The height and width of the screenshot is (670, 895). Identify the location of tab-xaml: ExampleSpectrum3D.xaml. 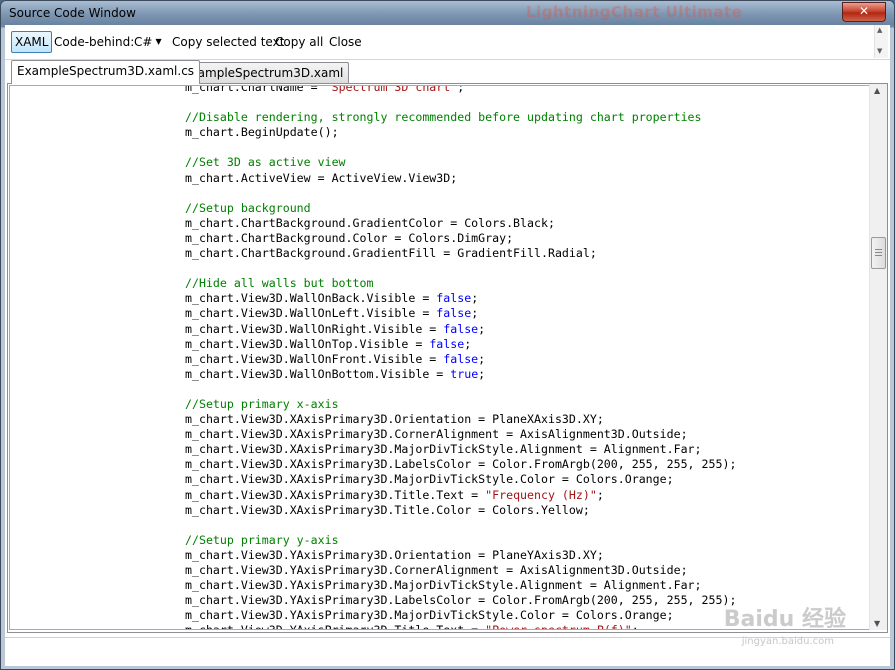
(263, 72).